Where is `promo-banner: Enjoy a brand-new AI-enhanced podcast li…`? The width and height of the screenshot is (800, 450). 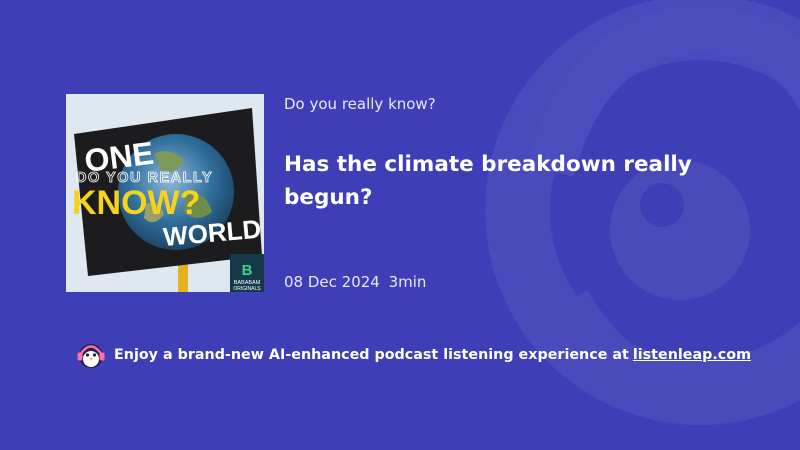 promo-banner: Enjoy a brand-new AI-enhanced podcast li… is located at coordinates (413, 355).